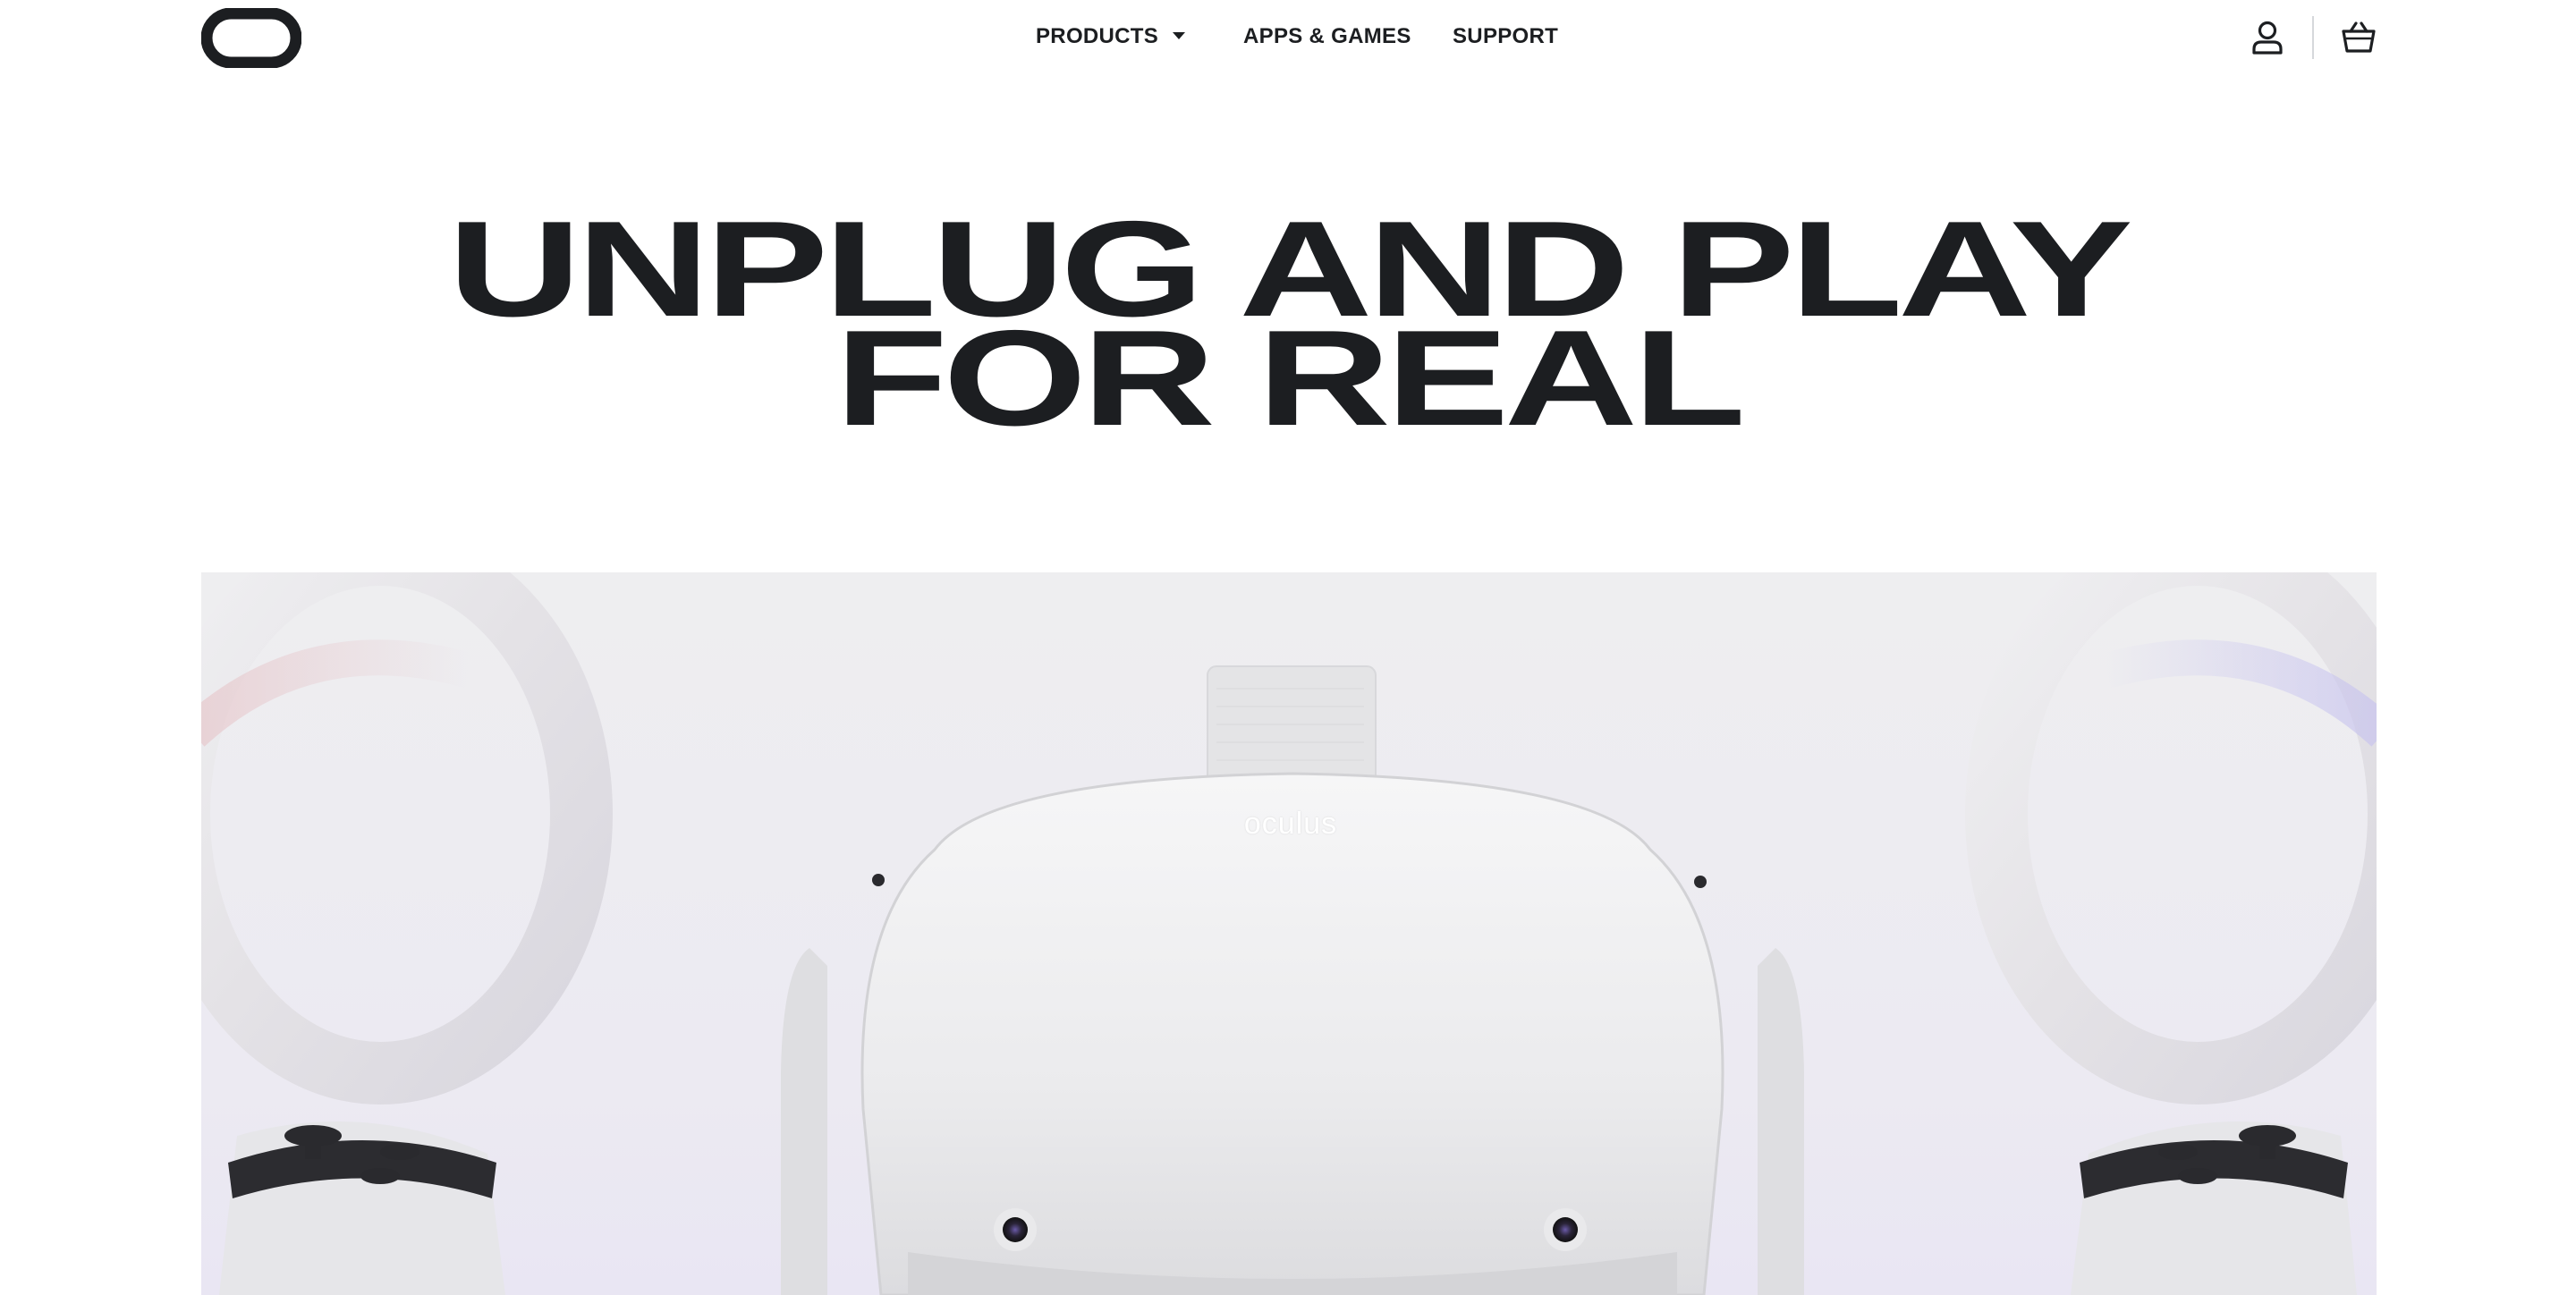 This screenshot has height=1295, width=2576. I want to click on nav-products-label: PRODUCTS, so click(1097, 36).